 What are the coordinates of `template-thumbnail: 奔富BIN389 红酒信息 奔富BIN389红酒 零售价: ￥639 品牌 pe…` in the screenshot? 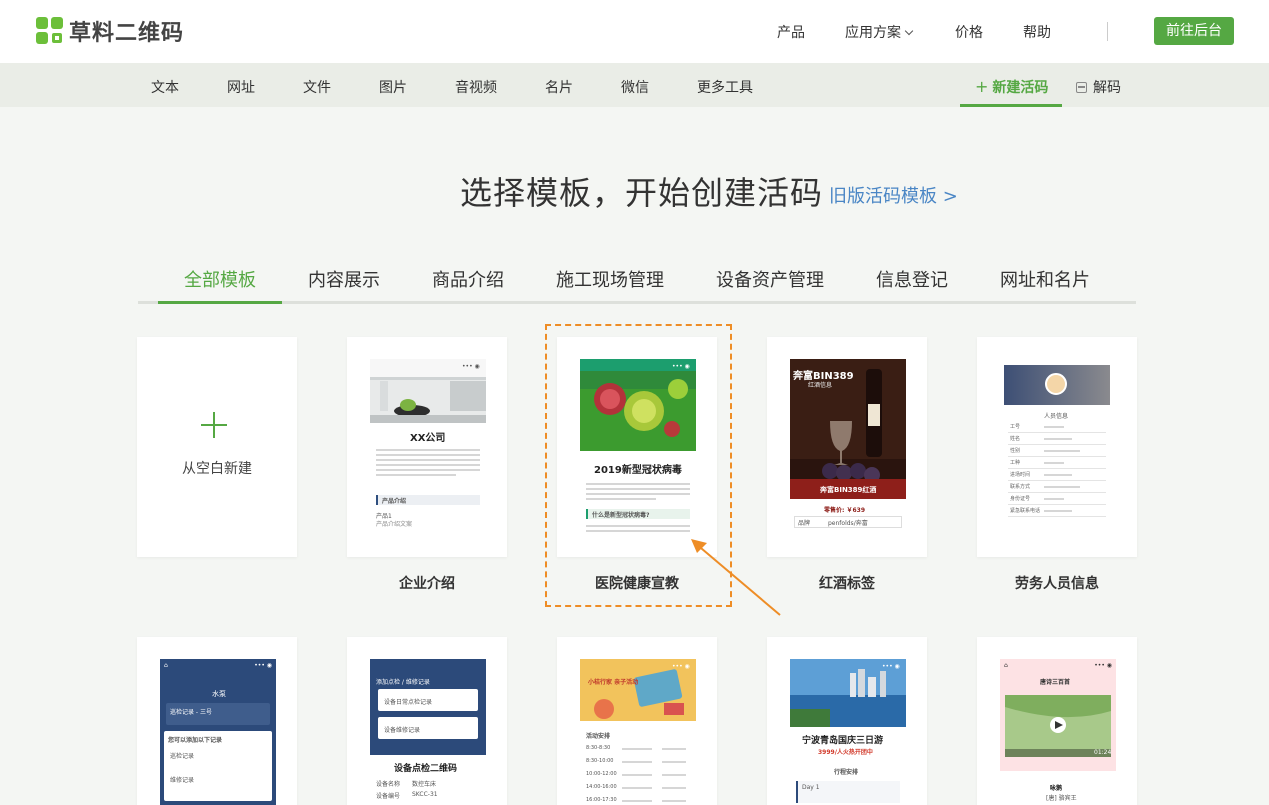 It's located at (848, 458).